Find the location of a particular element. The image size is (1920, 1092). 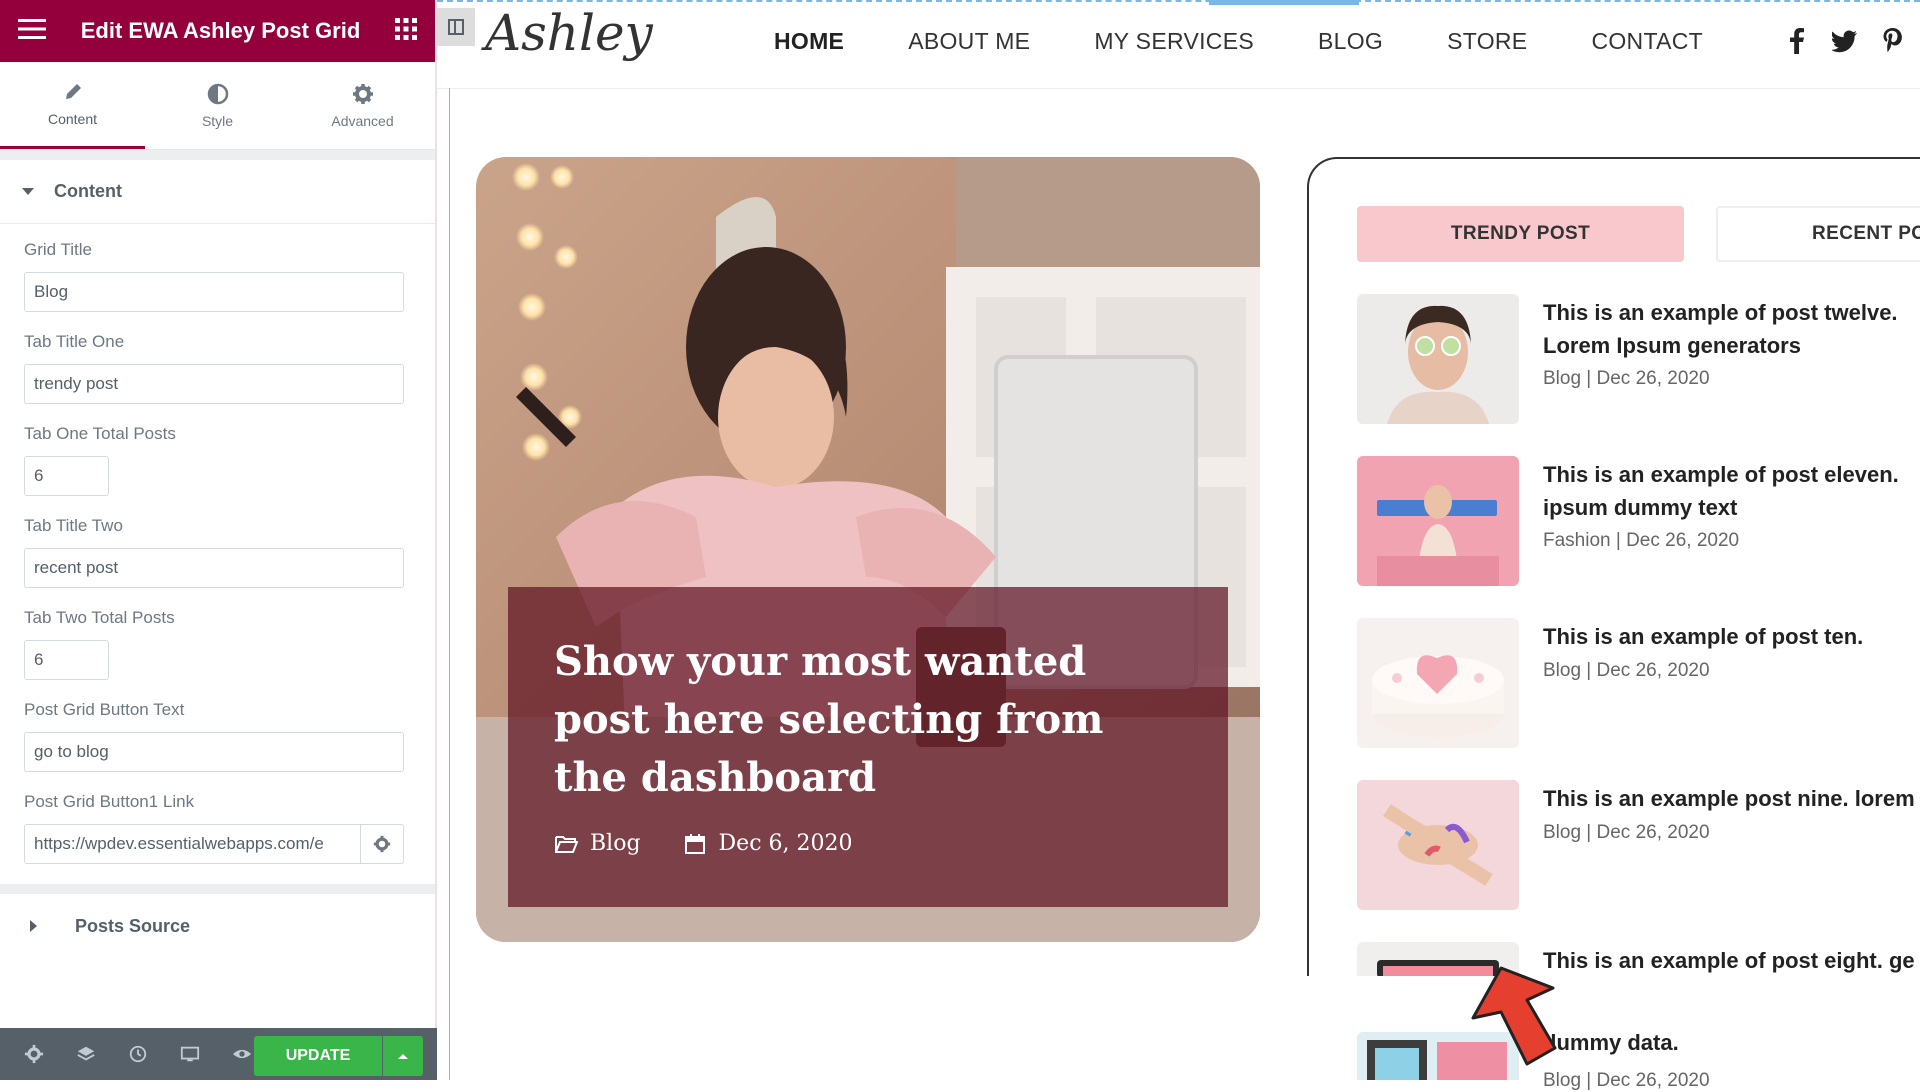

featured-post-category: Blog is located at coordinates (615, 843).